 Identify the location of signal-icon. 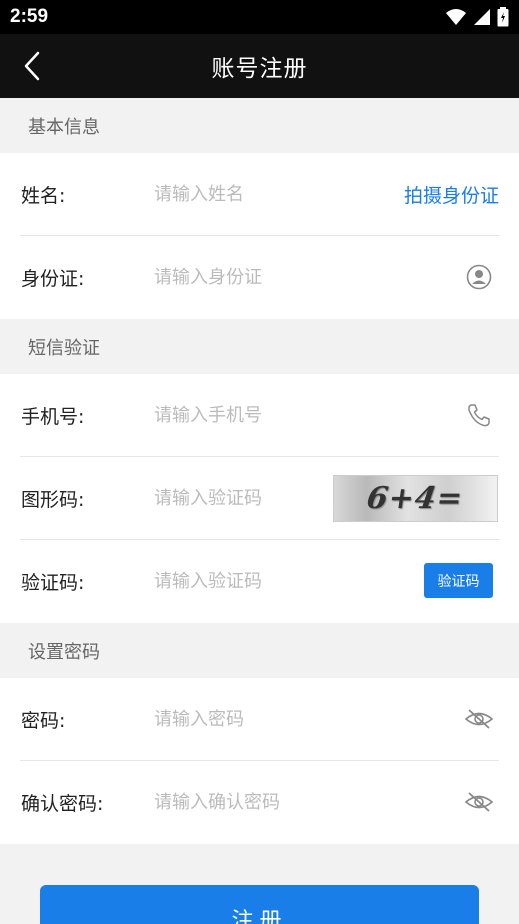
(482, 17).